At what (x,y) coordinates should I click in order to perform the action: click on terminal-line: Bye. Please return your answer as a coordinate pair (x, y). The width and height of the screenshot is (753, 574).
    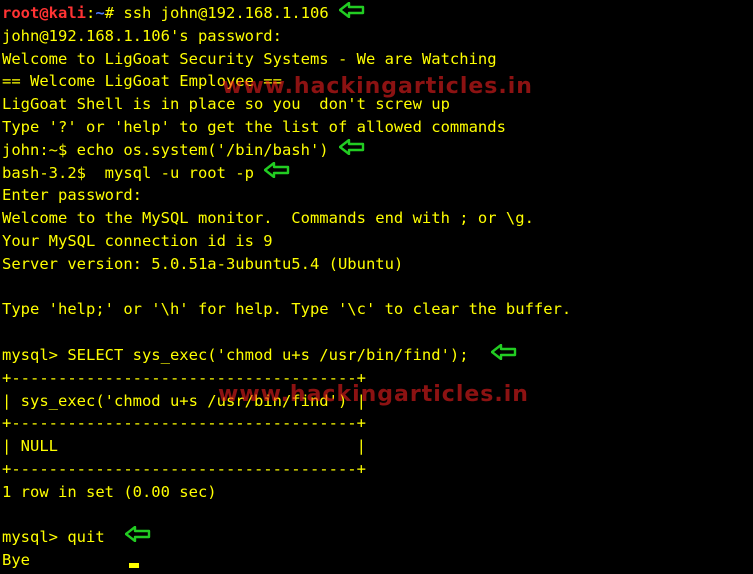
    Looking at the image, I should click on (16, 560).